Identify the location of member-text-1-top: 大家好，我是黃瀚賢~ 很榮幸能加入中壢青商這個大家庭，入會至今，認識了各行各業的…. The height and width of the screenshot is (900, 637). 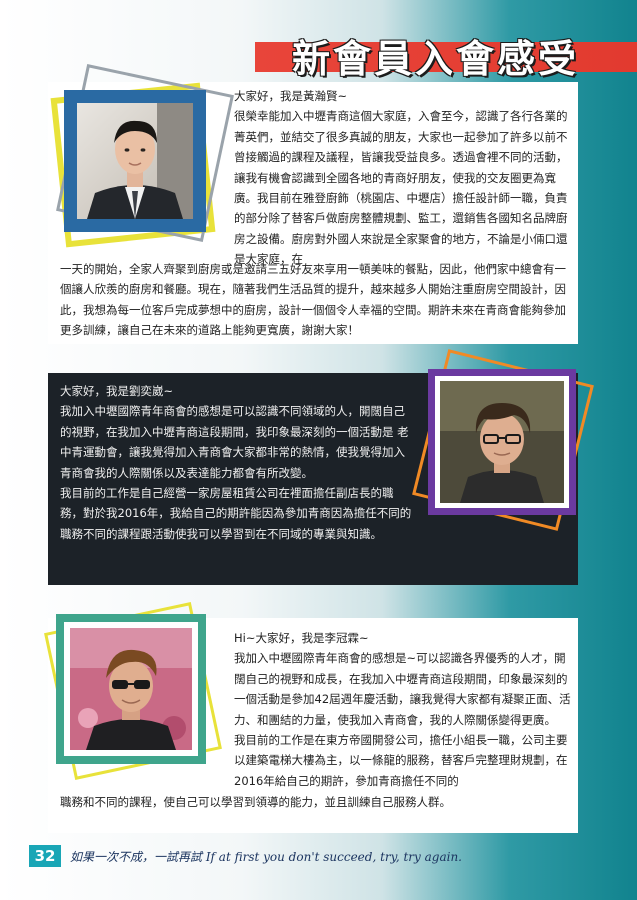
(404, 178).